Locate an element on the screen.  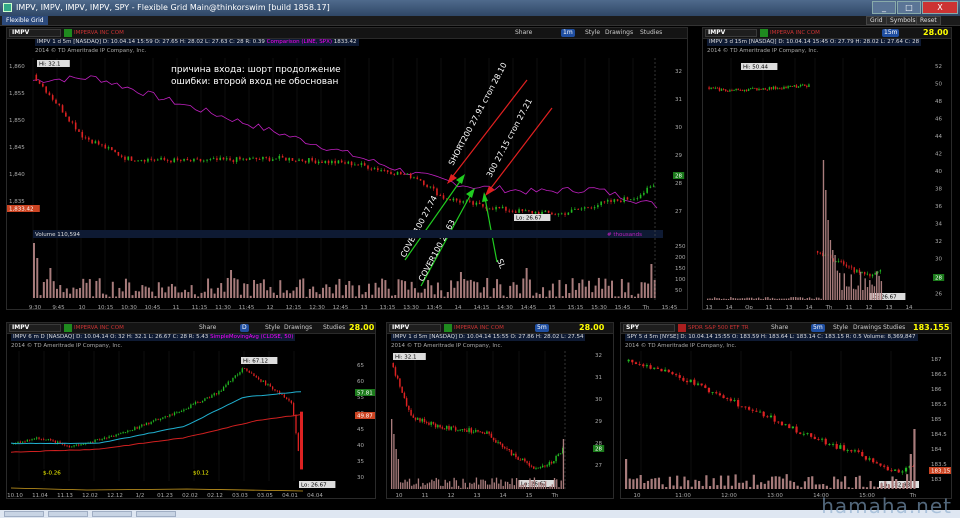
left-scale-label: 1,850 is located at coordinates (17, 121).